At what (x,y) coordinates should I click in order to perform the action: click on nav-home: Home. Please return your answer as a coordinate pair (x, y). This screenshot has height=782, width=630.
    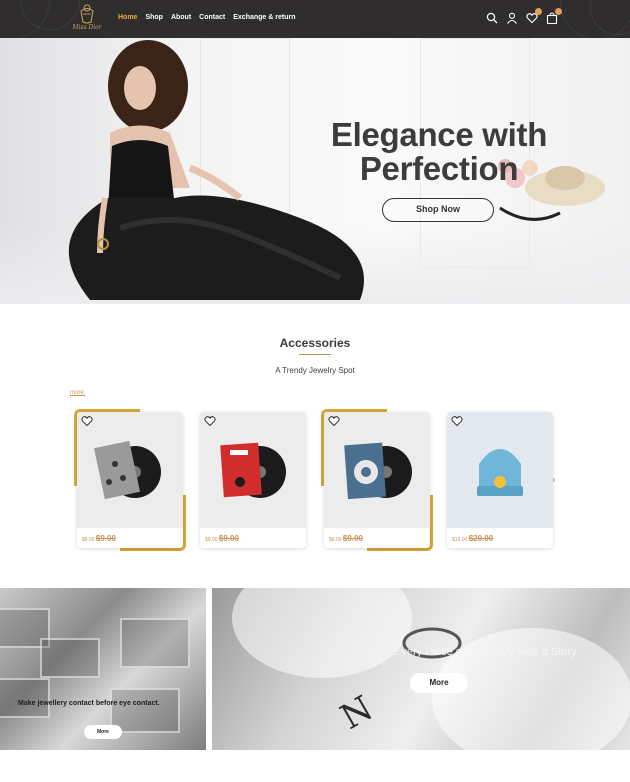
    Looking at the image, I should click on (127, 17).